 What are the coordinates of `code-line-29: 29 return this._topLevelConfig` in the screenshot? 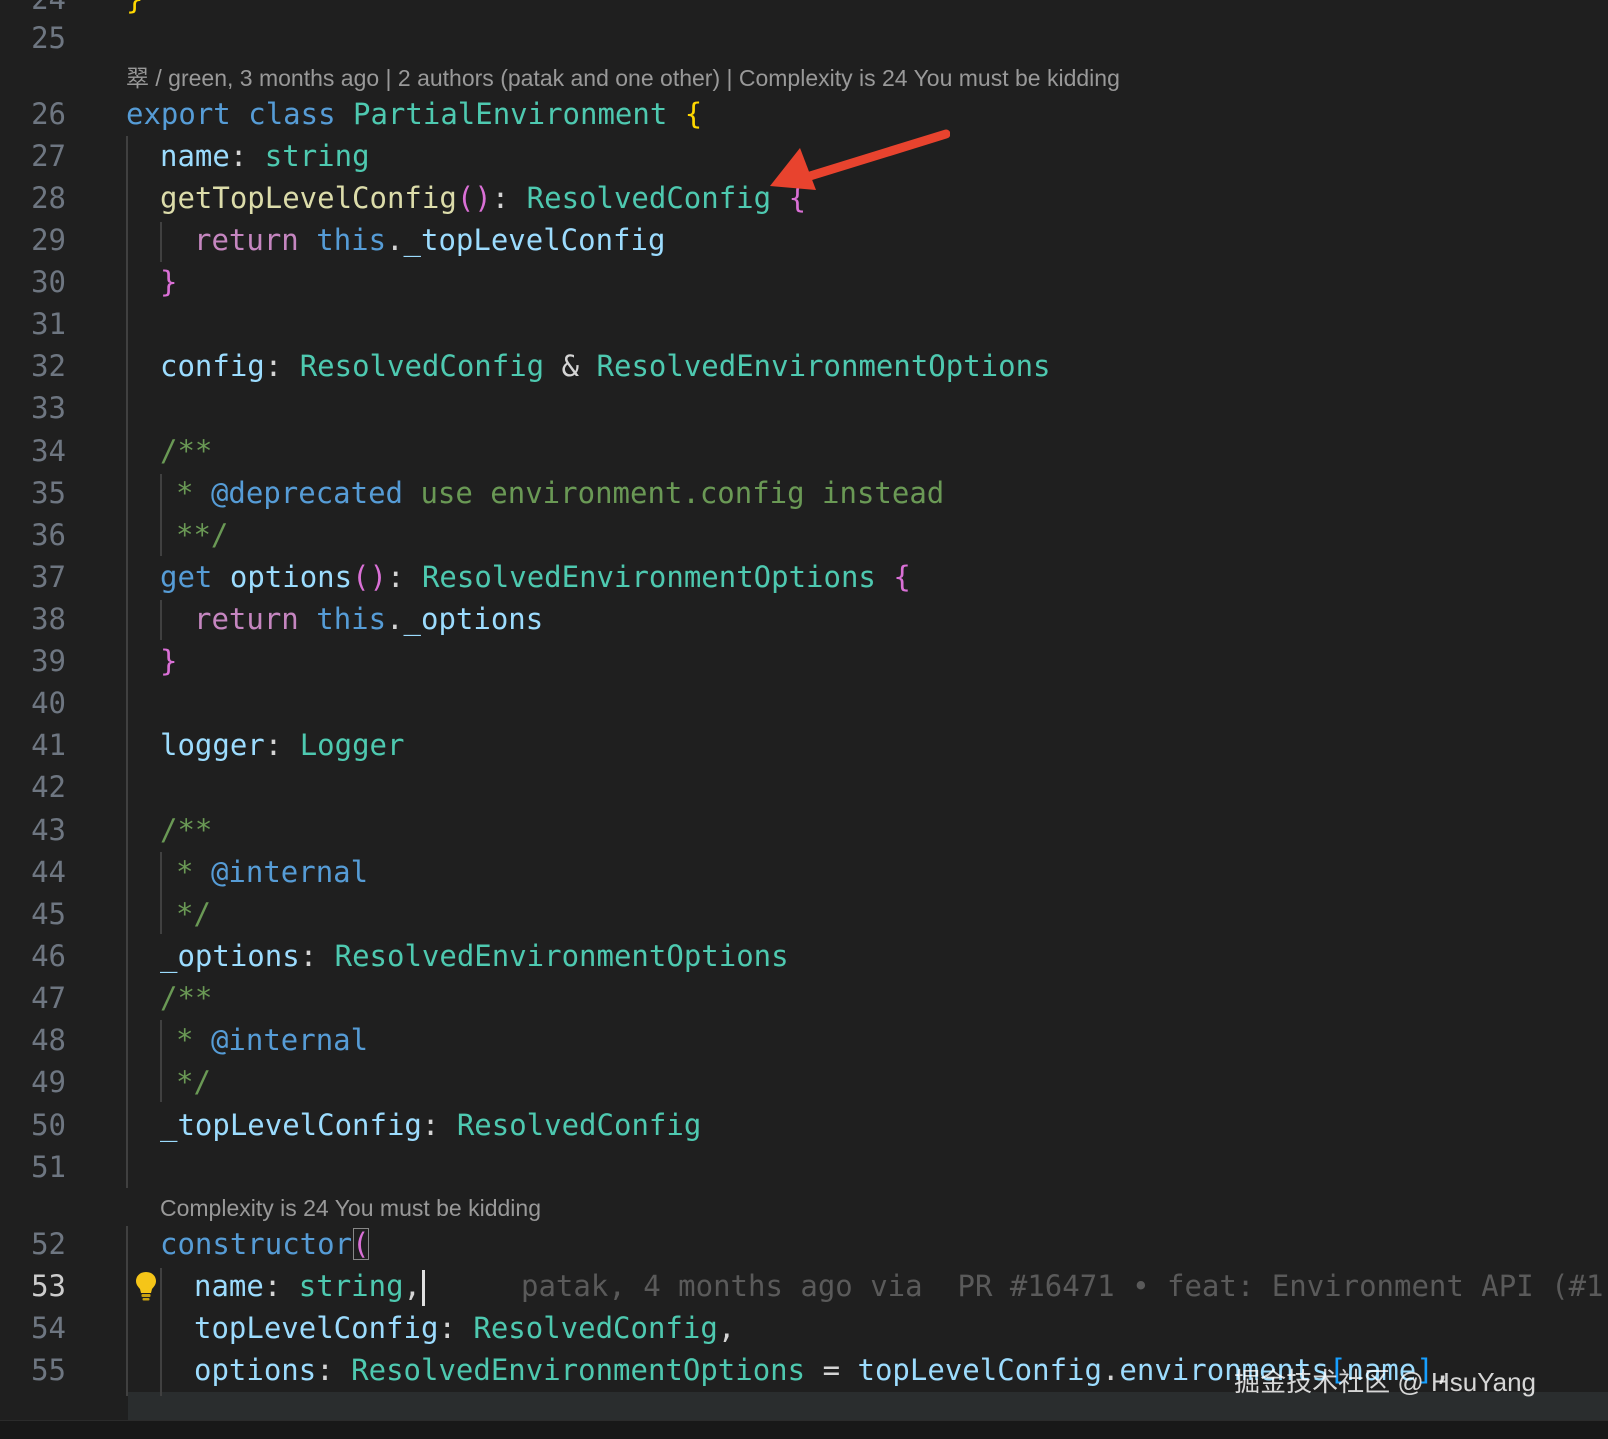 It's located at (804, 240).